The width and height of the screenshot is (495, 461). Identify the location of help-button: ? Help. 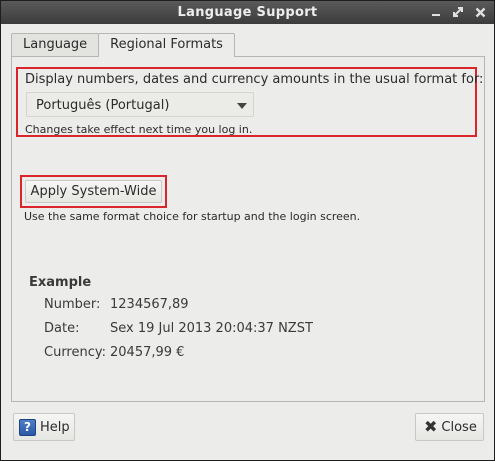
(44, 427).